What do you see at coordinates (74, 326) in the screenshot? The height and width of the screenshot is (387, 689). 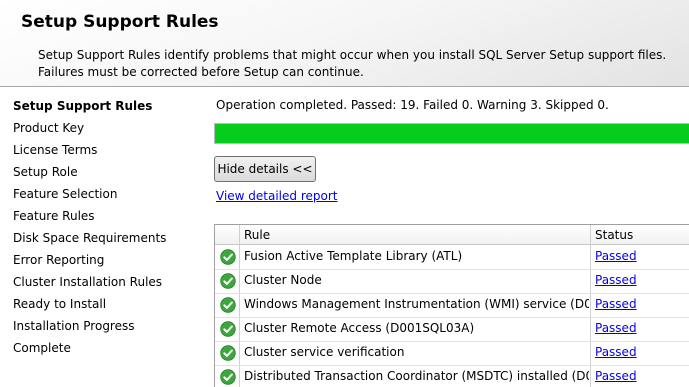 I see `sidebar-item-installation-progress: Installation Progress` at bounding box center [74, 326].